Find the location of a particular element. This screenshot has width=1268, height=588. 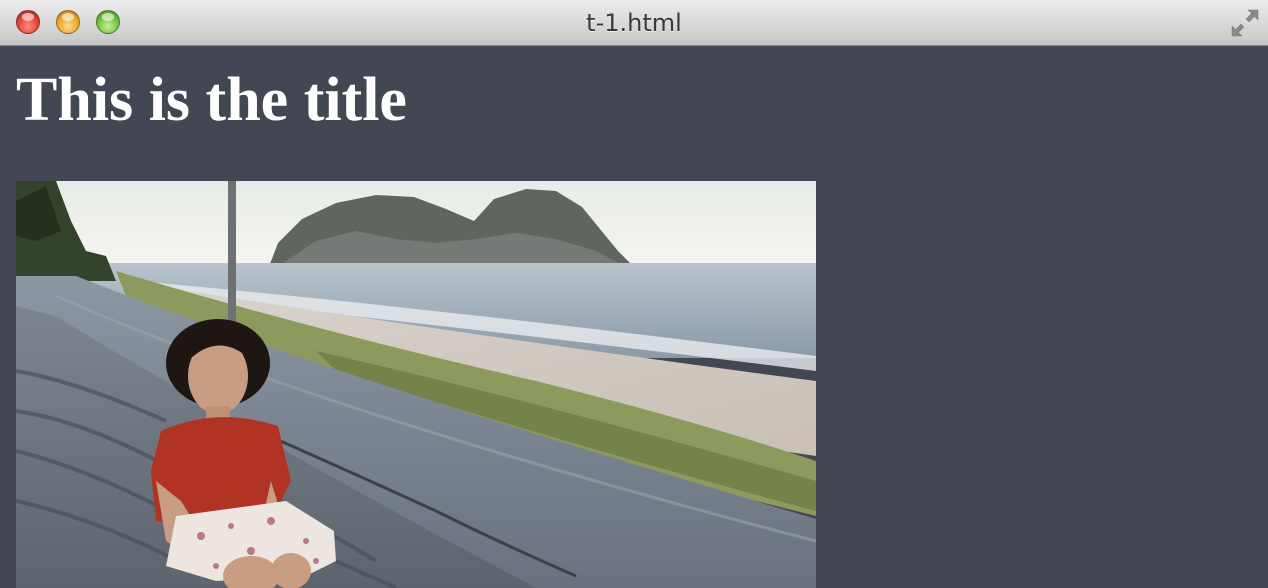

window-title: t-1.html is located at coordinates (634, 23).